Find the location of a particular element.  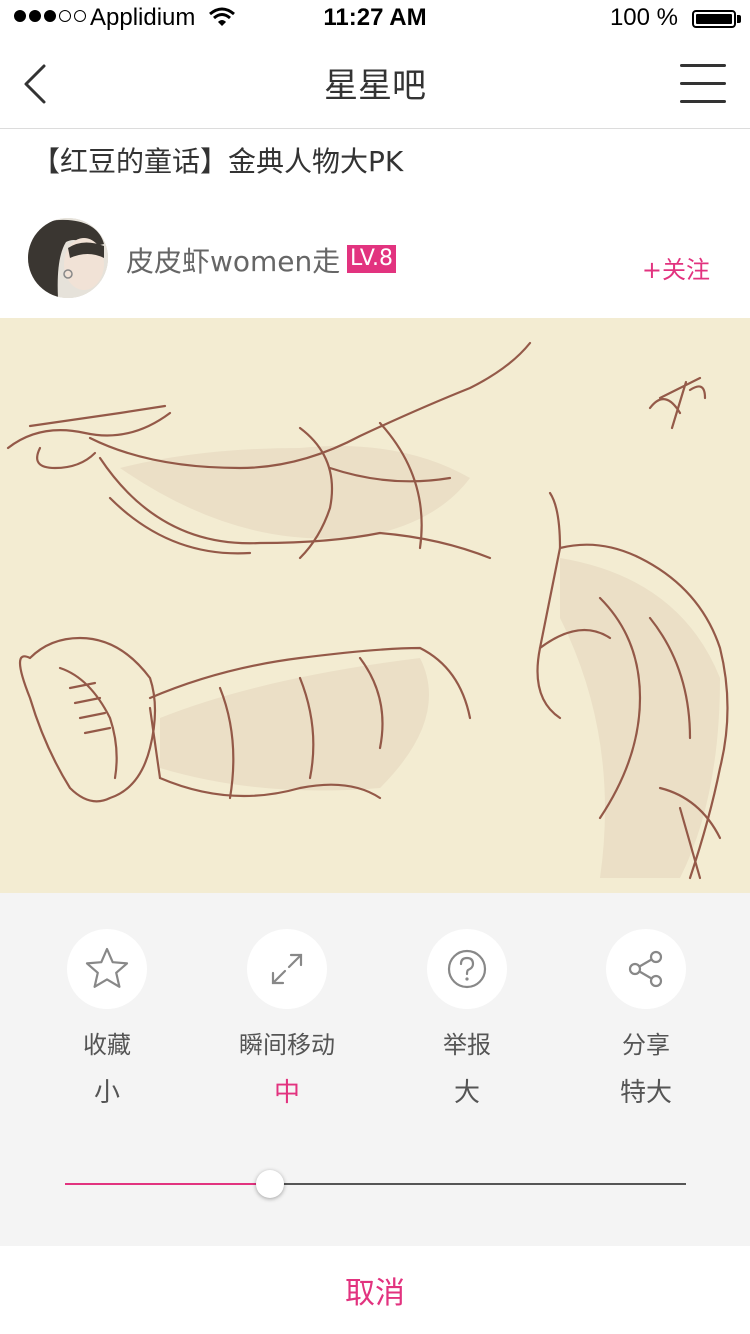

slider-fill is located at coordinates (167, 1184).